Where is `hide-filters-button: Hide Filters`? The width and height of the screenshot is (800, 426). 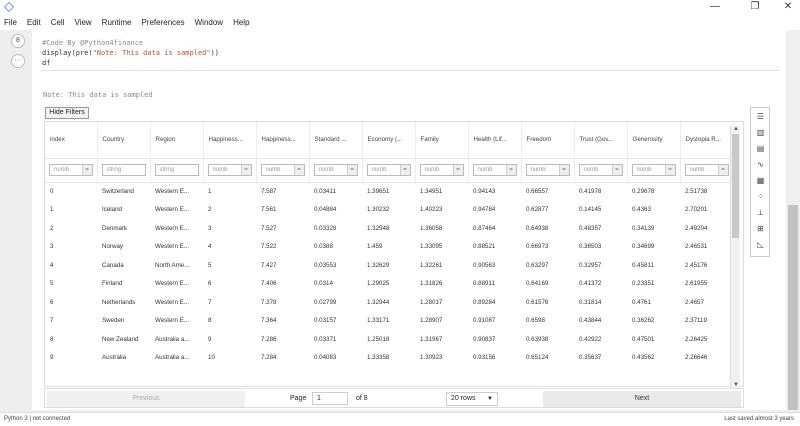 hide-filters-button: Hide Filters is located at coordinates (67, 113).